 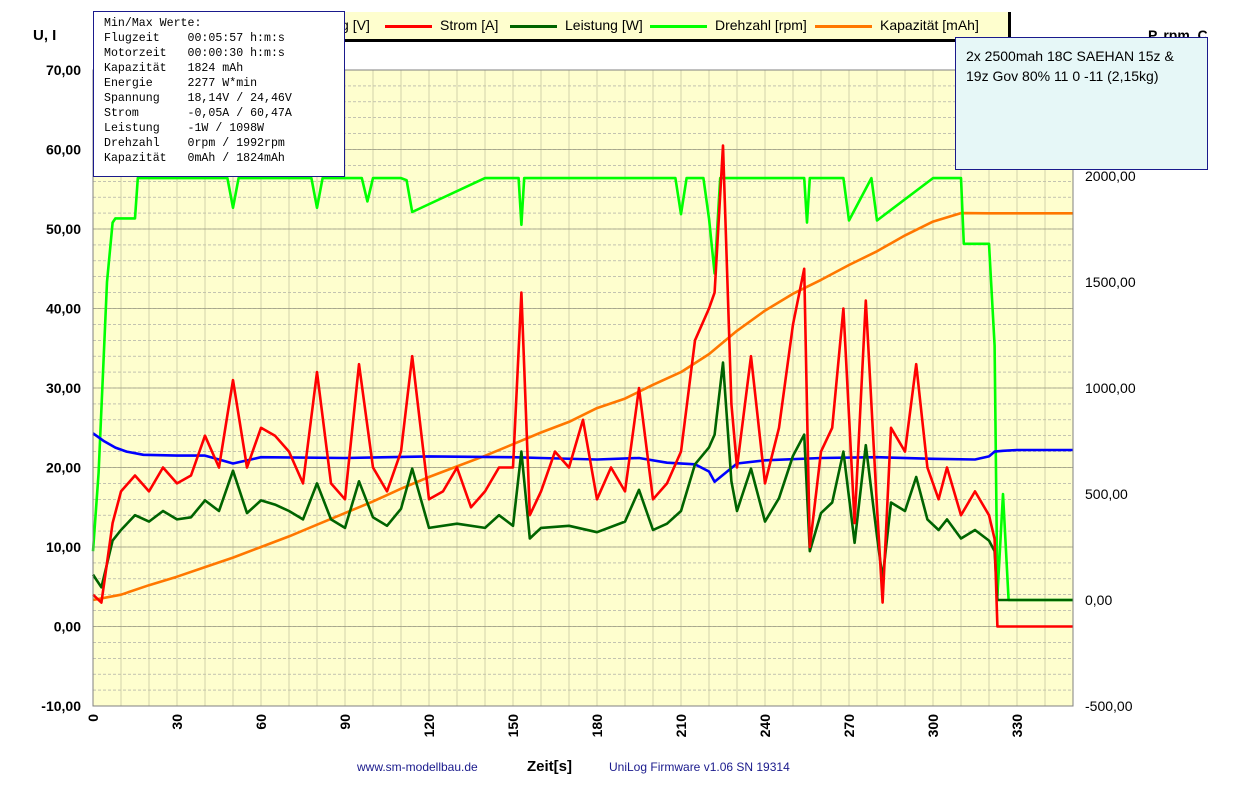 What do you see at coordinates (194, 158) in the screenshot?
I see `stats-row: Kapazität 0mAh / 1824mAh` at bounding box center [194, 158].